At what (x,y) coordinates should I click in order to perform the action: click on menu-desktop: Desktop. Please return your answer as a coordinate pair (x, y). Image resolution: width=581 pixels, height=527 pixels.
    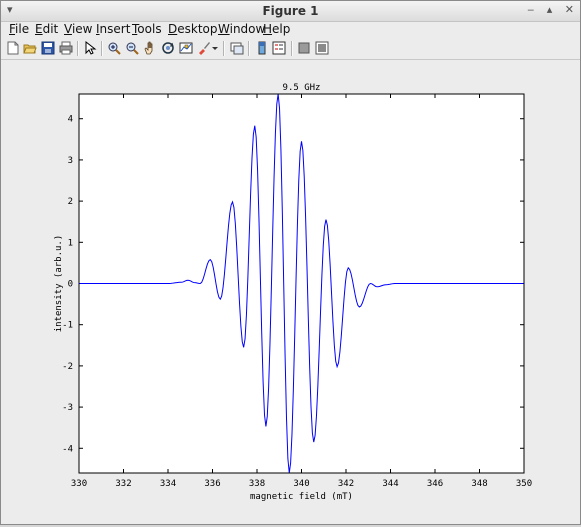
    Looking at the image, I should click on (193, 29).